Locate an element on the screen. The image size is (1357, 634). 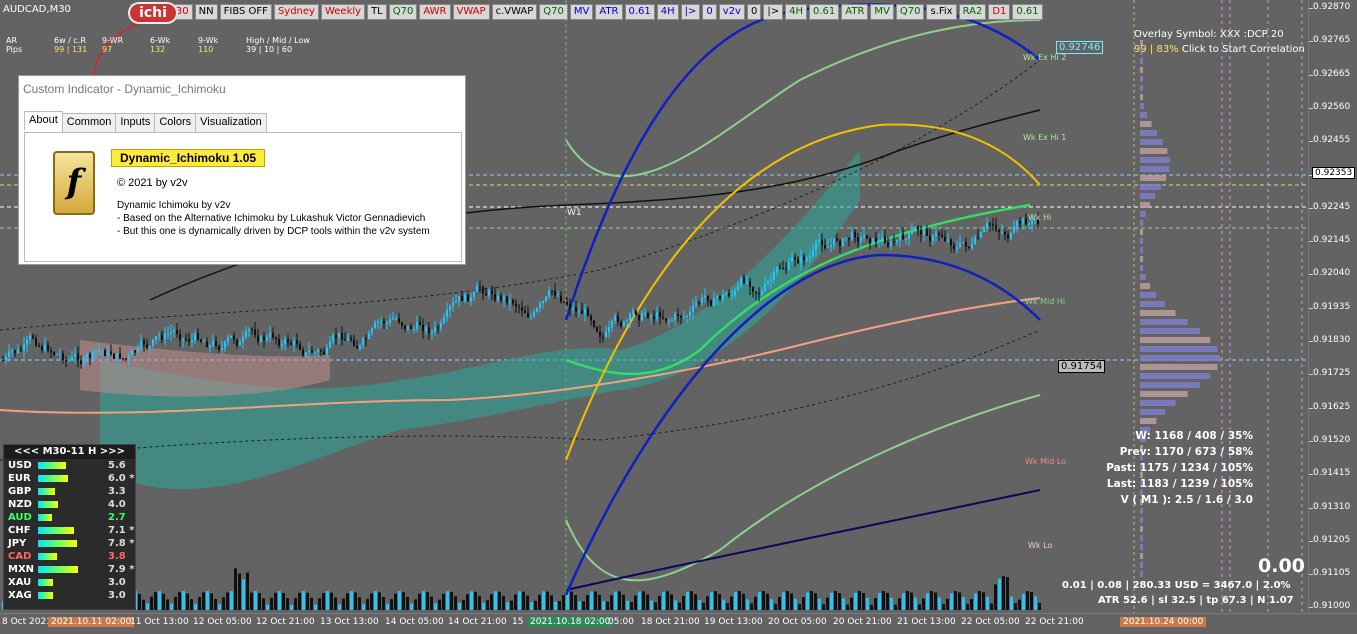
toolbar-button-19: v2v is located at coordinates (731, 12).